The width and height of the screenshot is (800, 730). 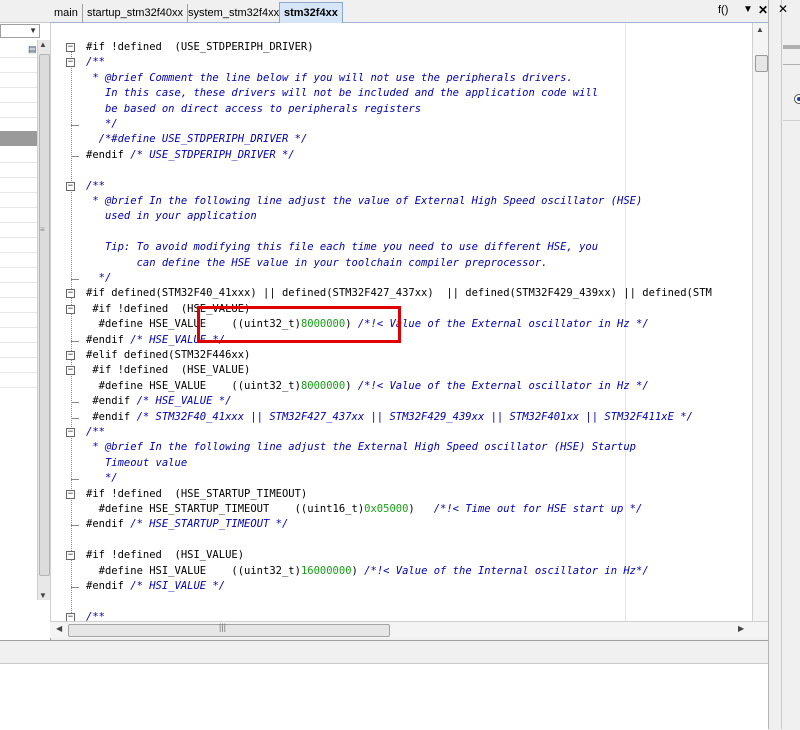 I want to click on right-side-panel: ✕, so click(x=784, y=364).